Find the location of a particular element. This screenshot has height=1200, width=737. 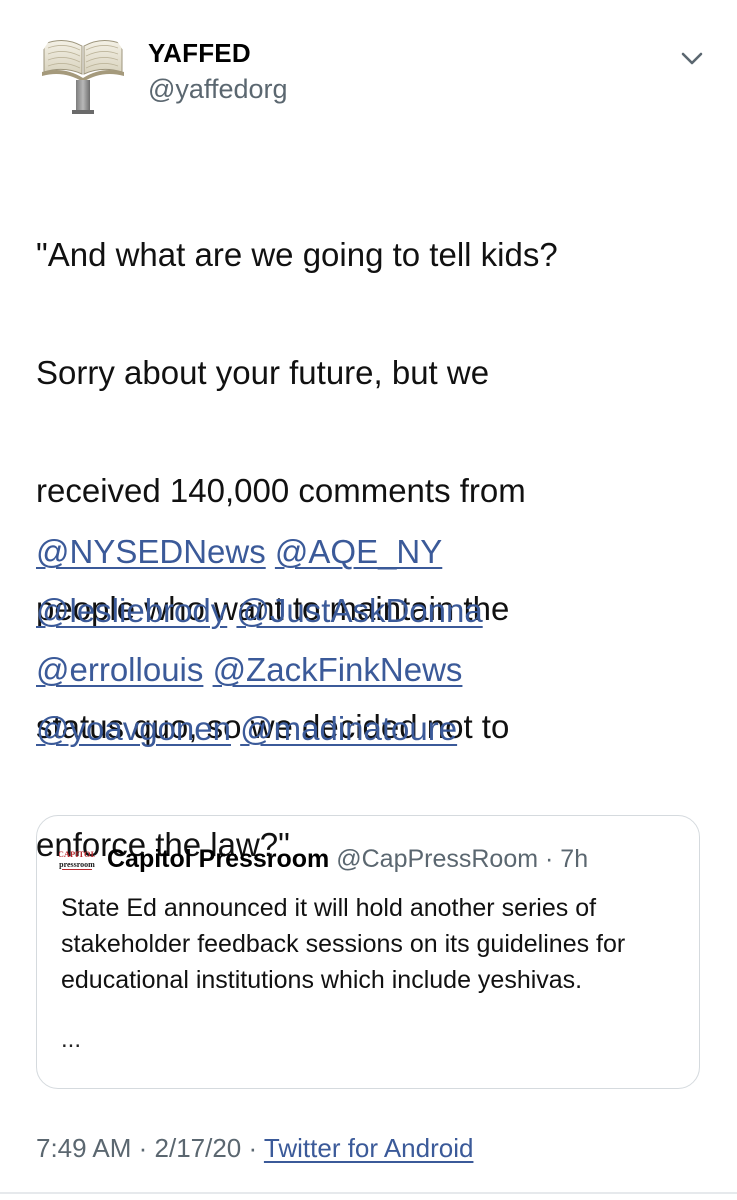

quoted-tweet-header: Capitol Pressroom @CapPressRoom · 7h is located at coordinates (347, 859).